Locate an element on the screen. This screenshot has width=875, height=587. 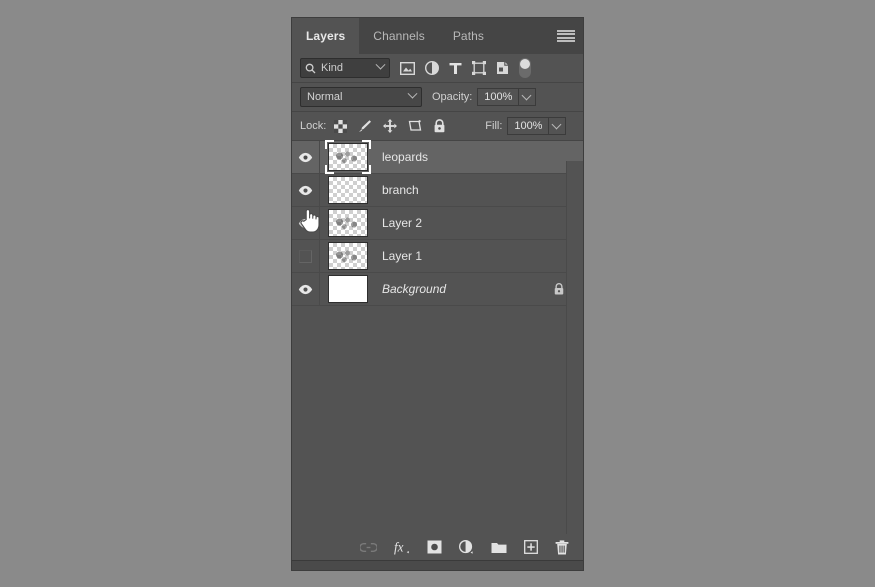
table-row: Layer 2 is located at coordinates (437, 223).